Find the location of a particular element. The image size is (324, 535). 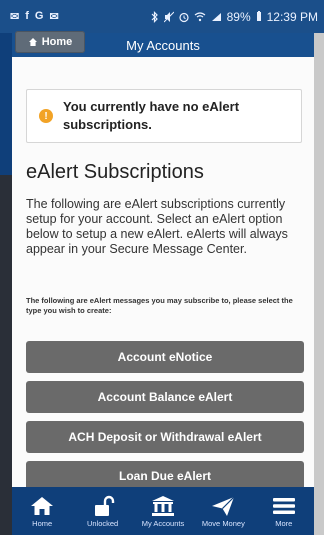

nav-my-accounts: My Accounts is located at coordinates (163, 511).